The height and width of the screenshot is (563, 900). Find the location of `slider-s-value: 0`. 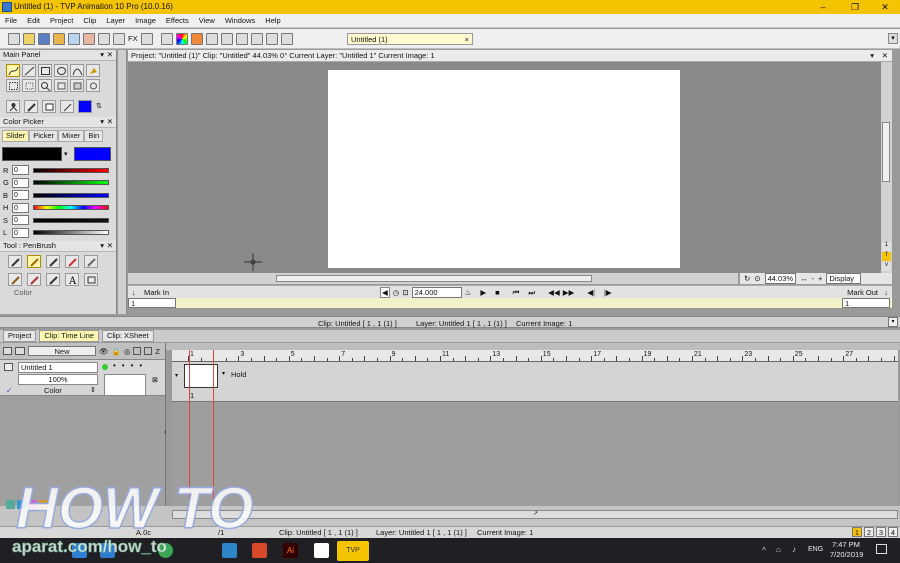

slider-s-value: 0 is located at coordinates (20, 220).